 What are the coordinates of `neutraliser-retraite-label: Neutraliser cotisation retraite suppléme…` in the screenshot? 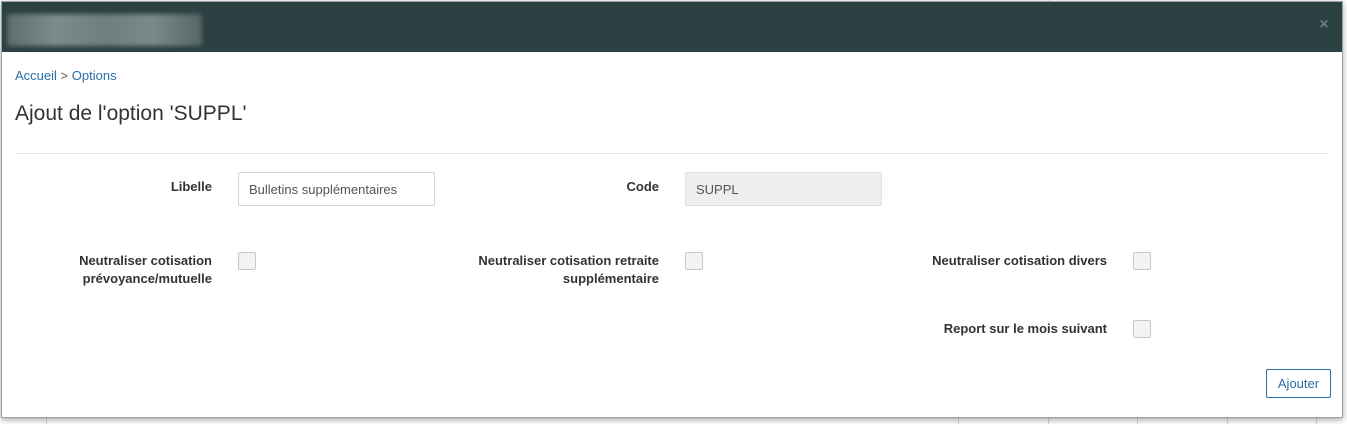 It's located at (550, 270).